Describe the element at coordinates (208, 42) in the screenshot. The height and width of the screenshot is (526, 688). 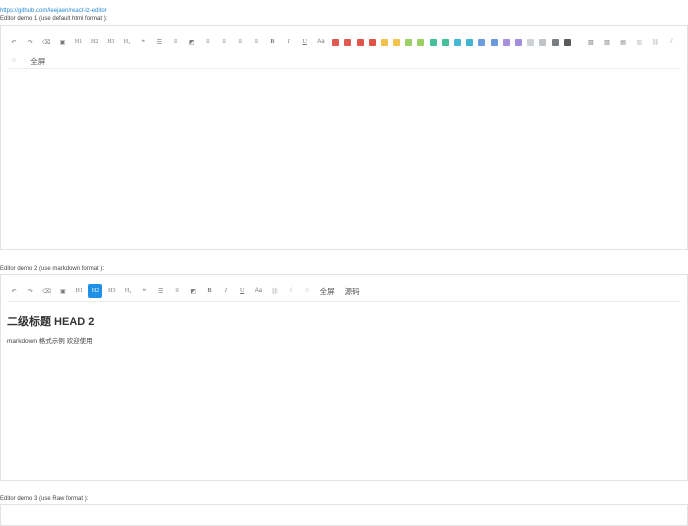
I see `align-left-icon: ≡` at that location.